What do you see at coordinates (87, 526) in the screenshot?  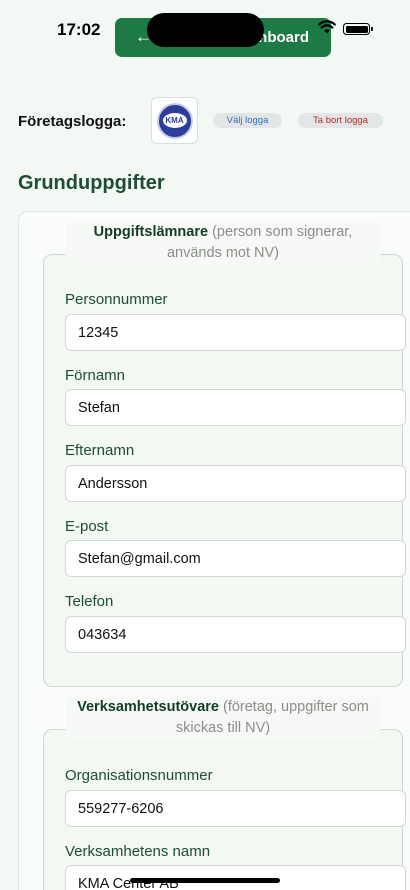 I see `email-label: E-post` at bounding box center [87, 526].